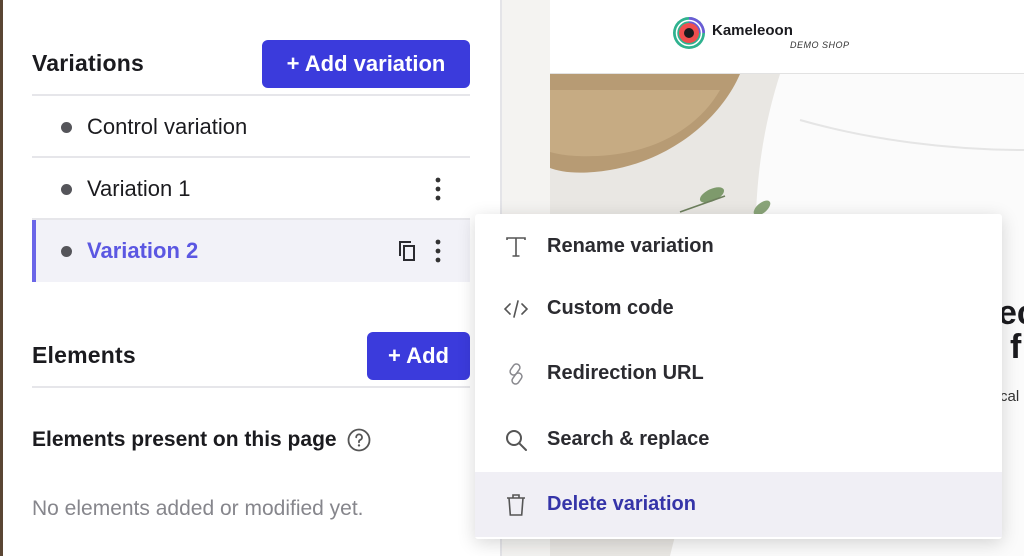 This screenshot has height=556, width=1024. Describe the element at coordinates (88, 63) in the screenshot. I see `variations-title: Variations` at that location.